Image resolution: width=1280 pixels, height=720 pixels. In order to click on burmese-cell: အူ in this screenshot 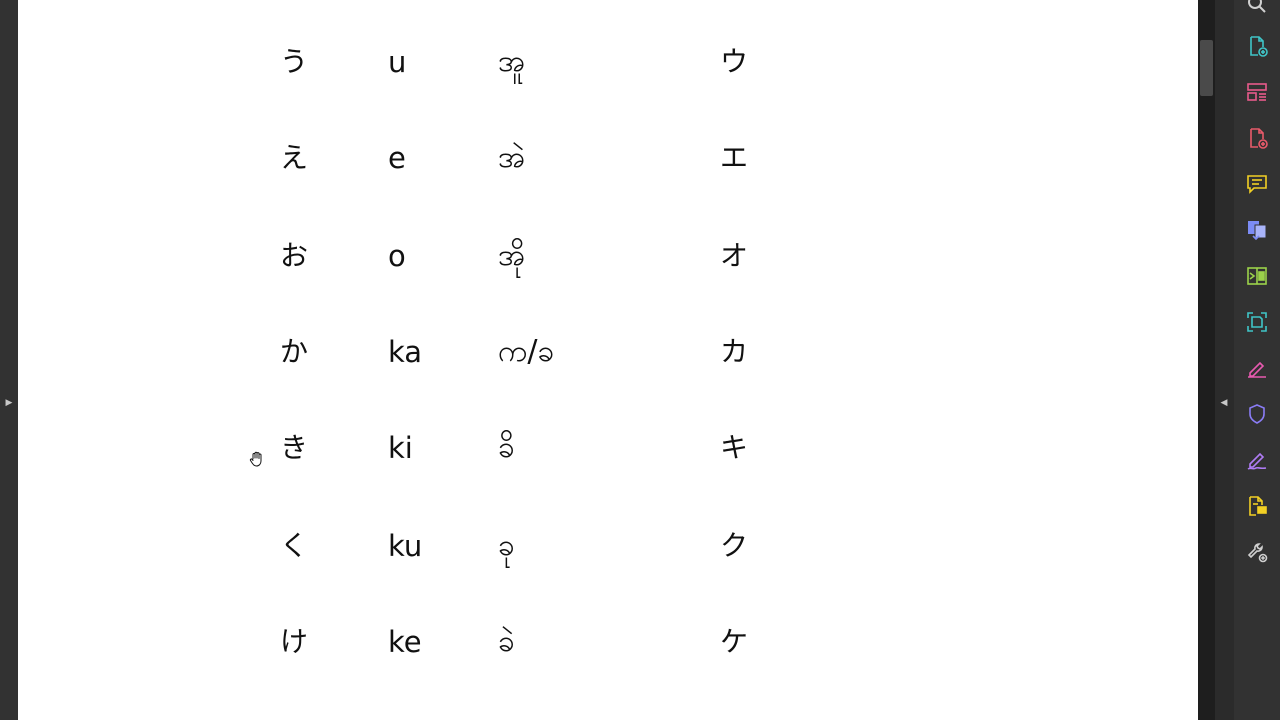, I will do `click(512, 61)`.